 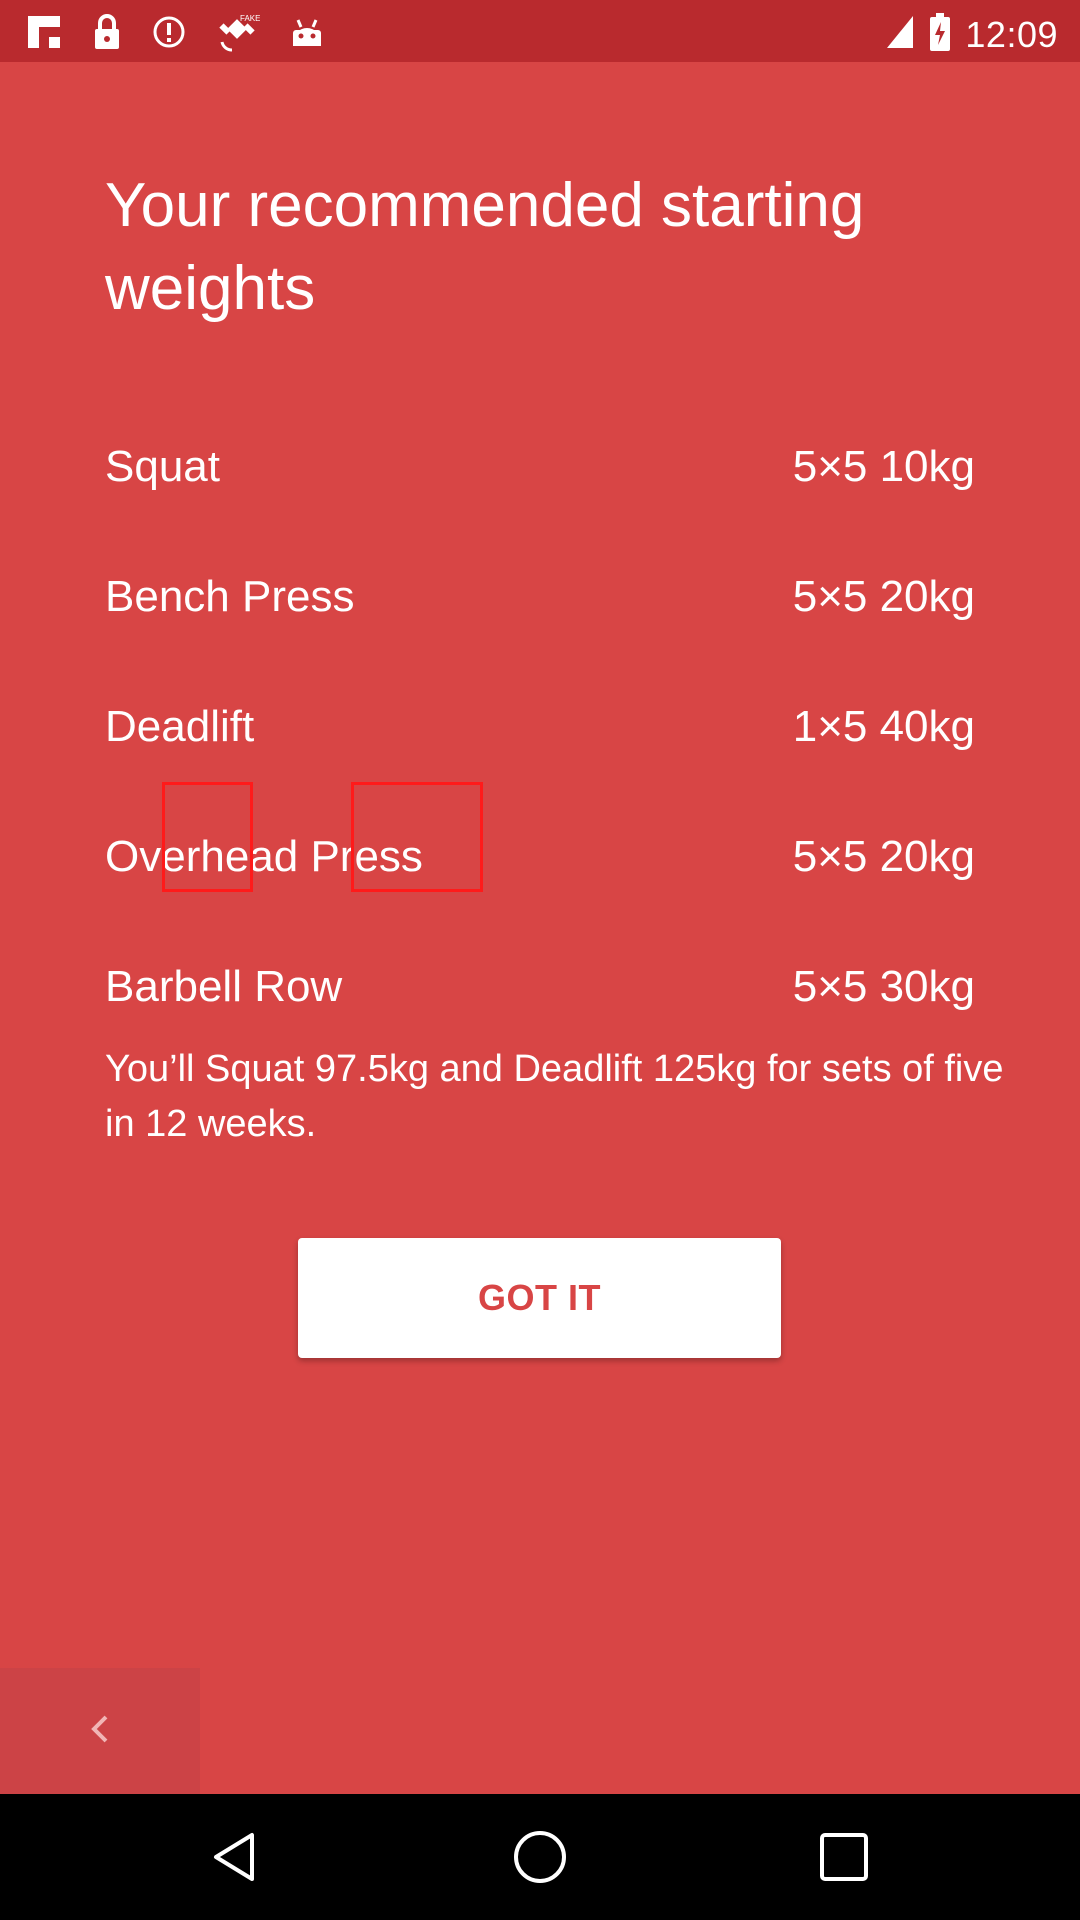 What do you see at coordinates (307, 32) in the screenshot?
I see `android-icon` at bounding box center [307, 32].